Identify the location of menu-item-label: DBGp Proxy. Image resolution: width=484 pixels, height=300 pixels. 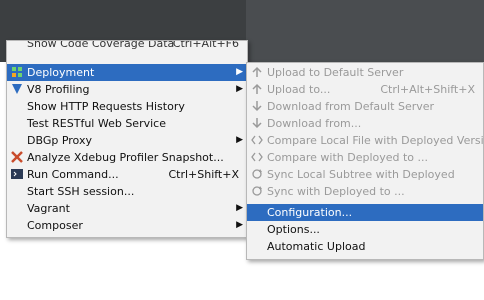
(59, 140).